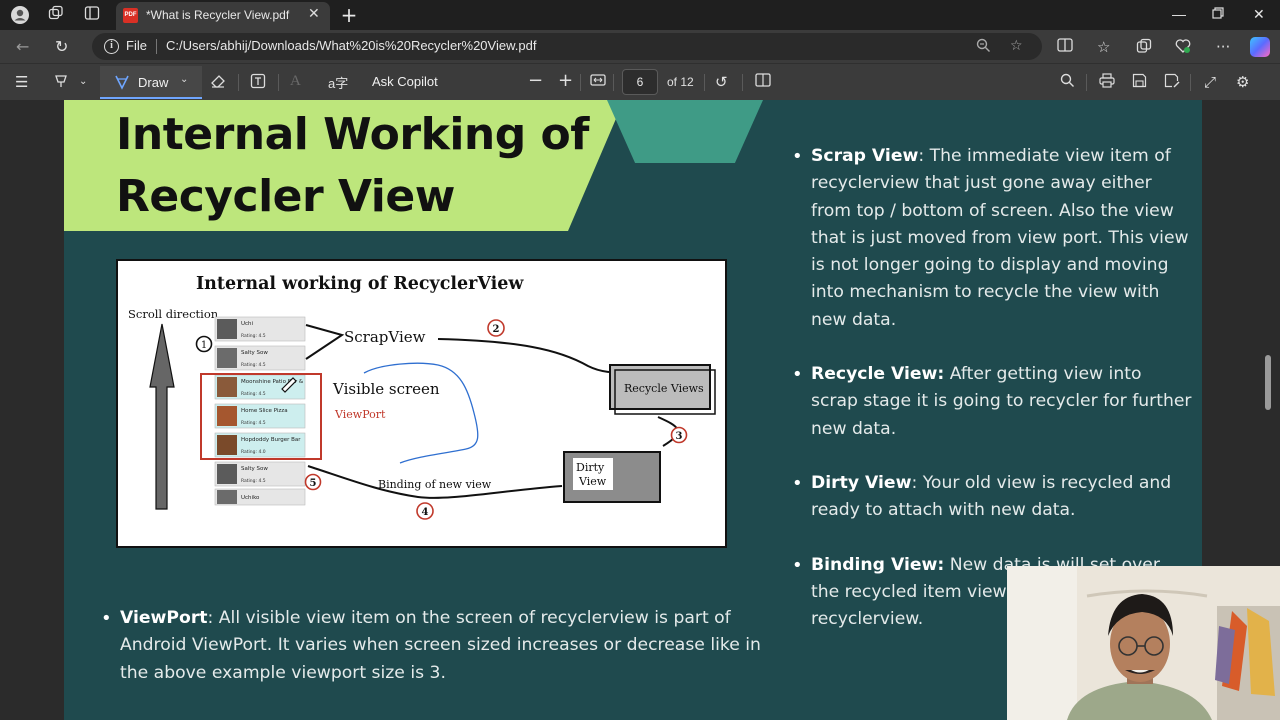  I want to click on step-3-badge: 3, so click(679, 435).